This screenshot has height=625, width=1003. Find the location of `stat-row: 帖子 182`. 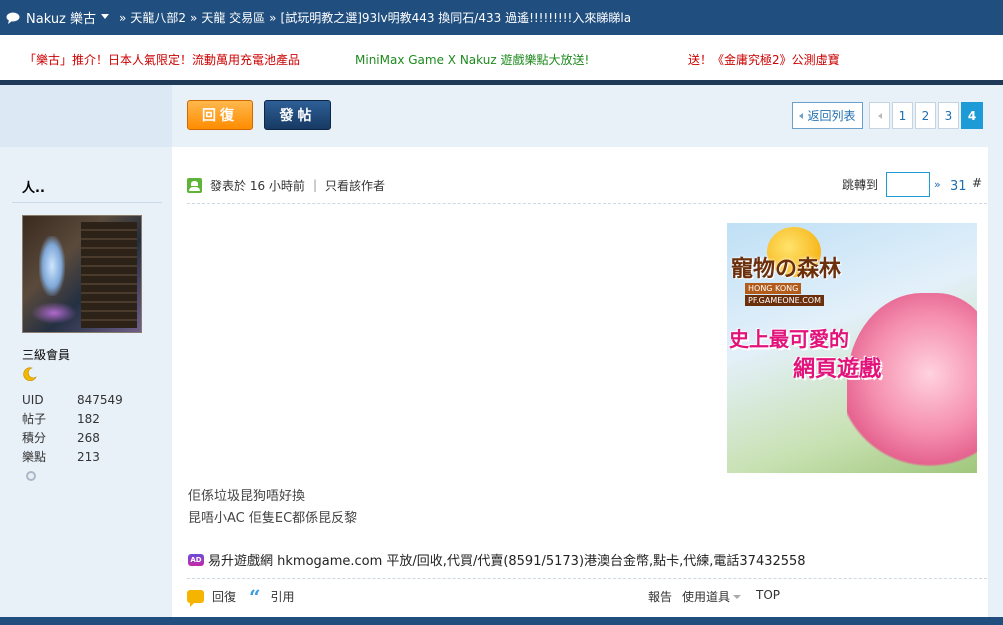

stat-row: 帖子 182 is located at coordinates (61, 419).